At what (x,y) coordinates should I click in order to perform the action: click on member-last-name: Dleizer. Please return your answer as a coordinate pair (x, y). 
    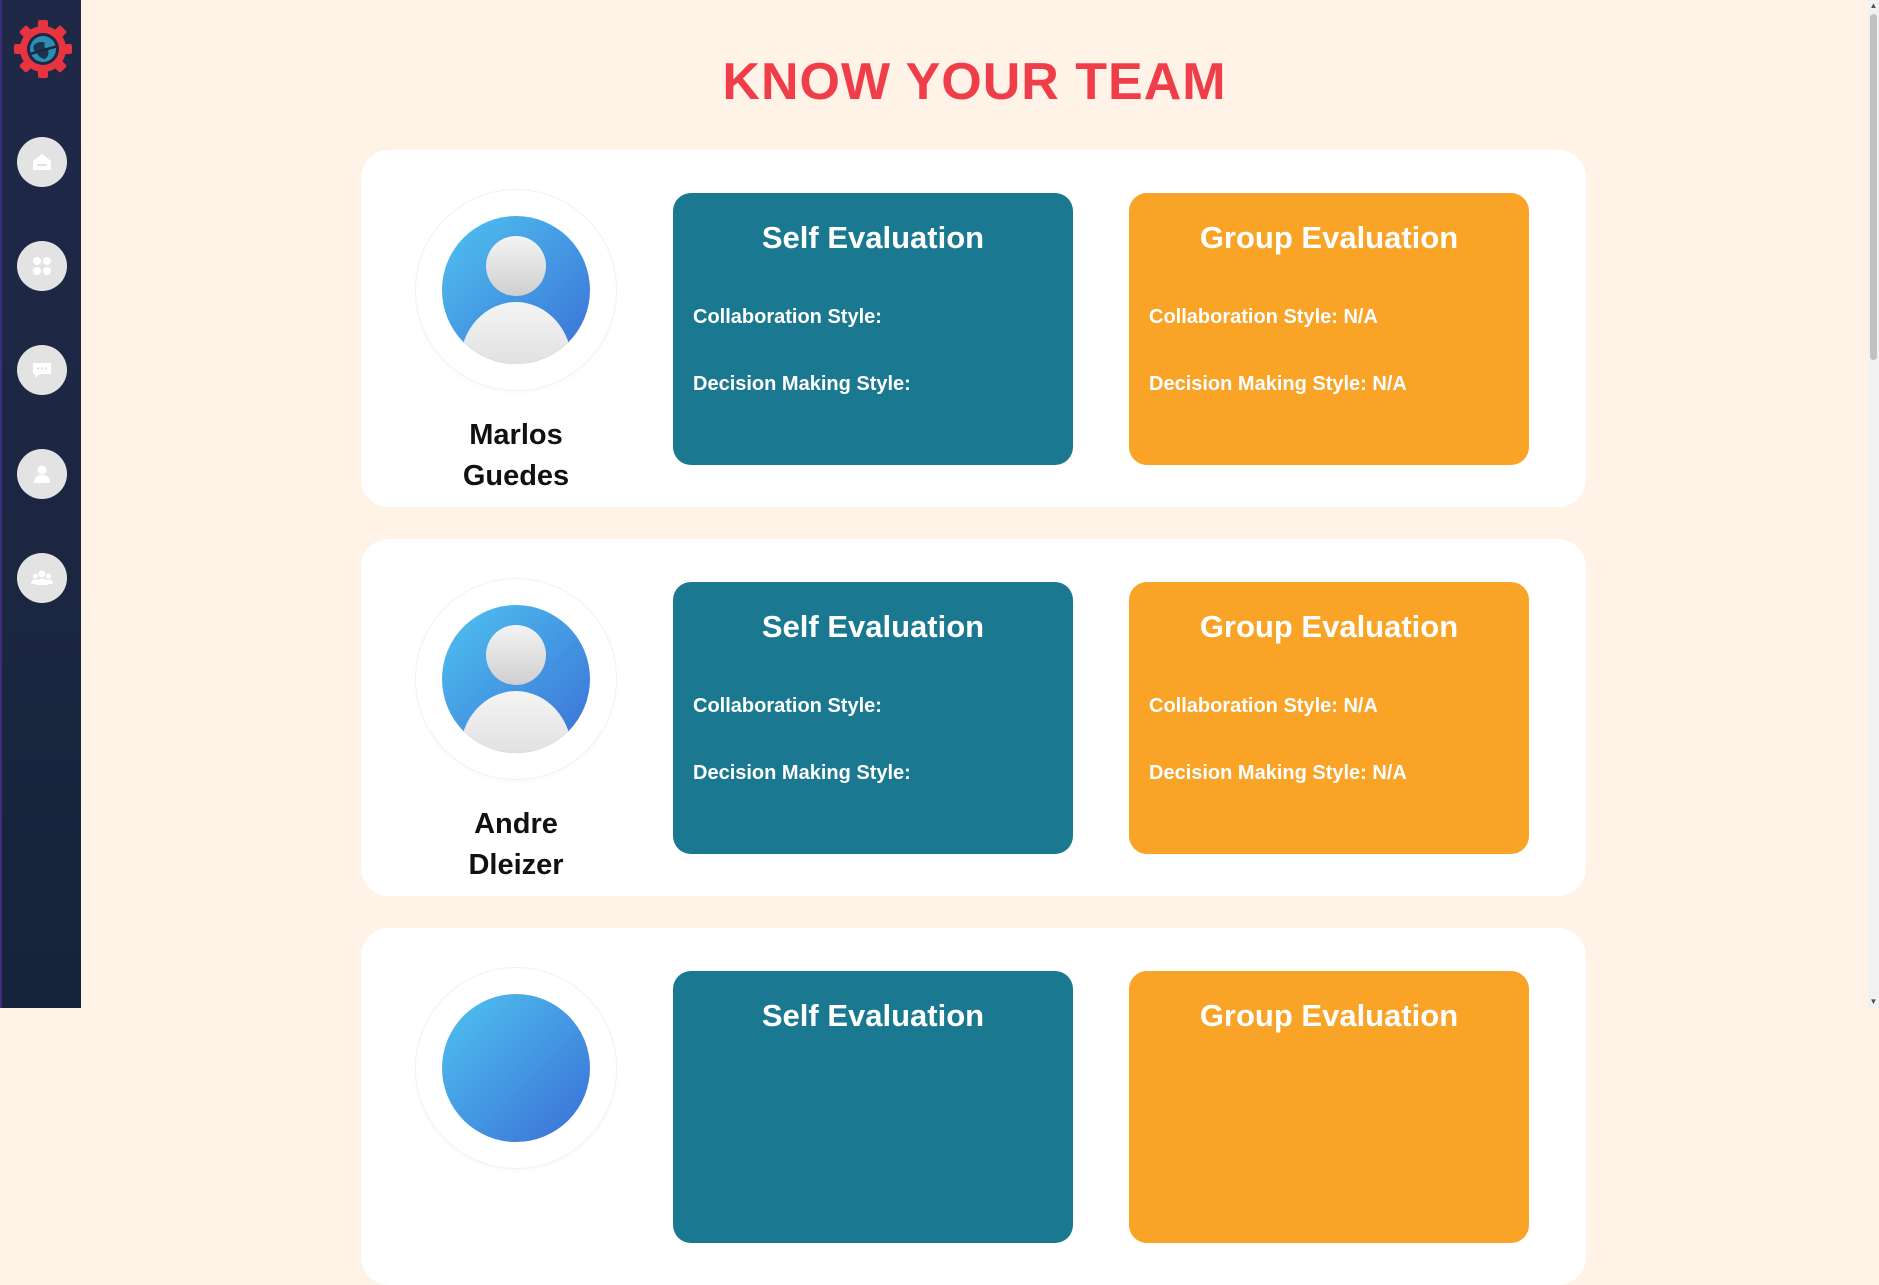
    Looking at the image, I should click on (516, 865).